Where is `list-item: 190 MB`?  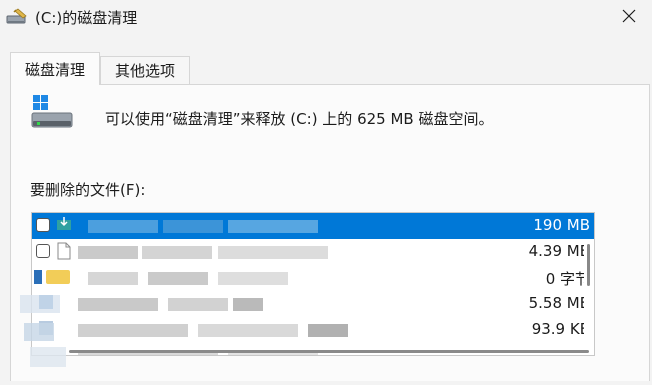 list-item: 190 MB is located at coordinates (313, 226).